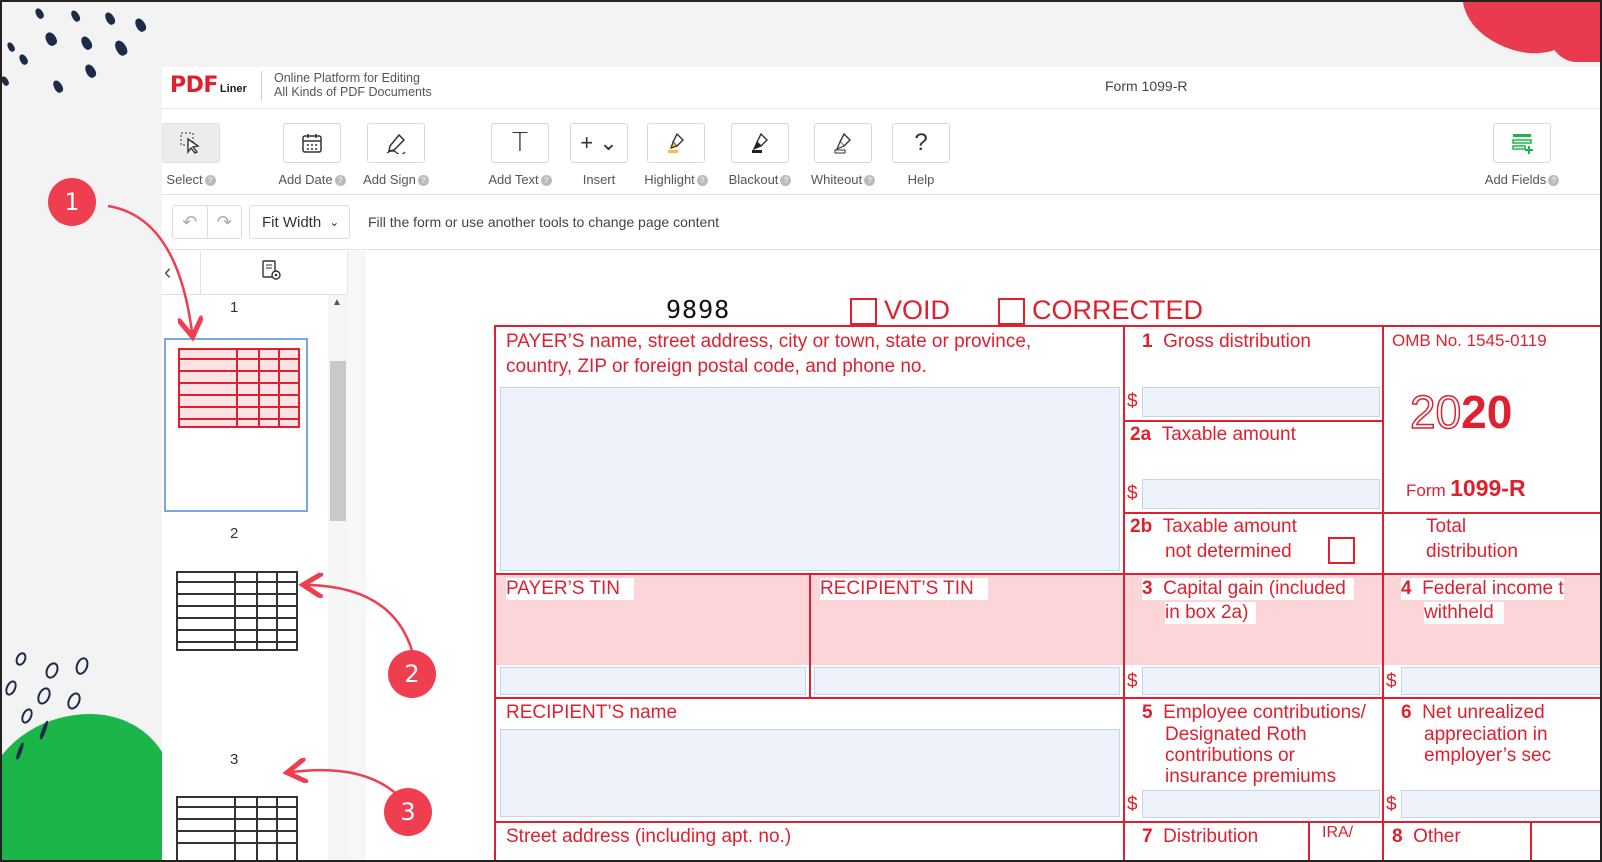  What do you see at coordinates (72, 202) in the screenshot?
I see `annotation-badge-1: 1` at bounding box center [72, 202].